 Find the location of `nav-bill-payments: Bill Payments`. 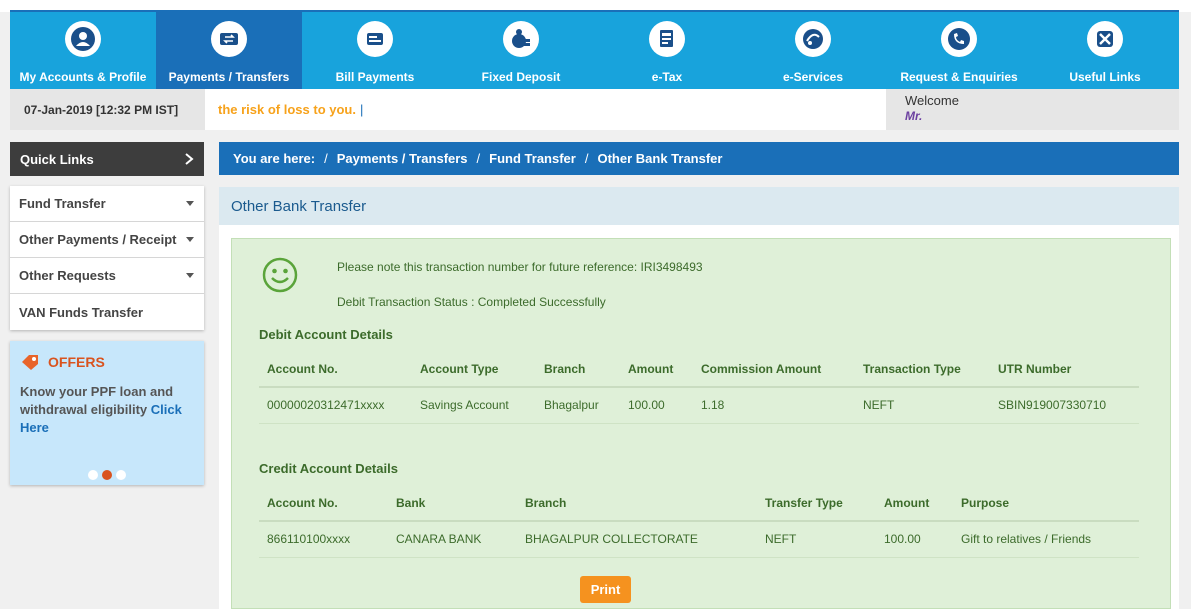

nav-bill-payments: Bill Payments is located at coordinates (375, 50).